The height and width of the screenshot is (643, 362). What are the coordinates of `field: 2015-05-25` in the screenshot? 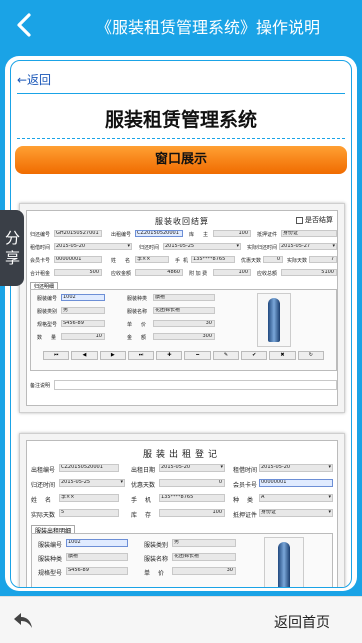 It's located at (92, 483).